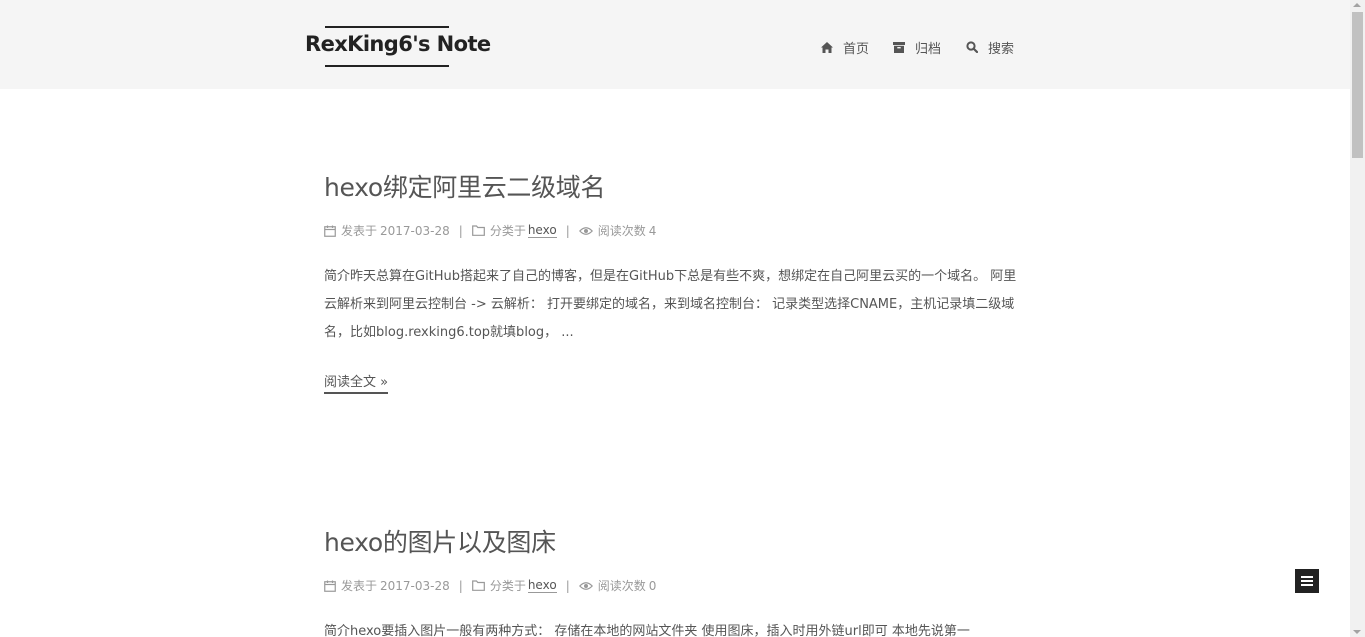  What do you see at coordinates (387, 66) in the screenshot?
I see `brand-line-bottom` at bounding box center [387, 66].